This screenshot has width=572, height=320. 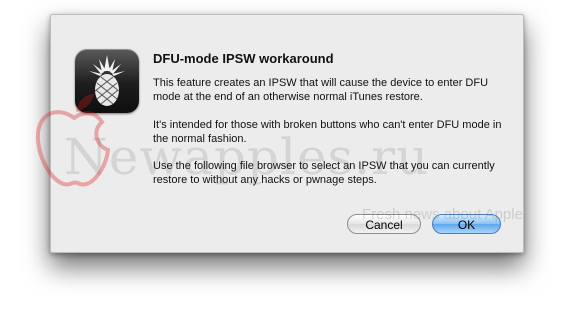 I want to click on ok-button: OK, so click(x=466, y=224).